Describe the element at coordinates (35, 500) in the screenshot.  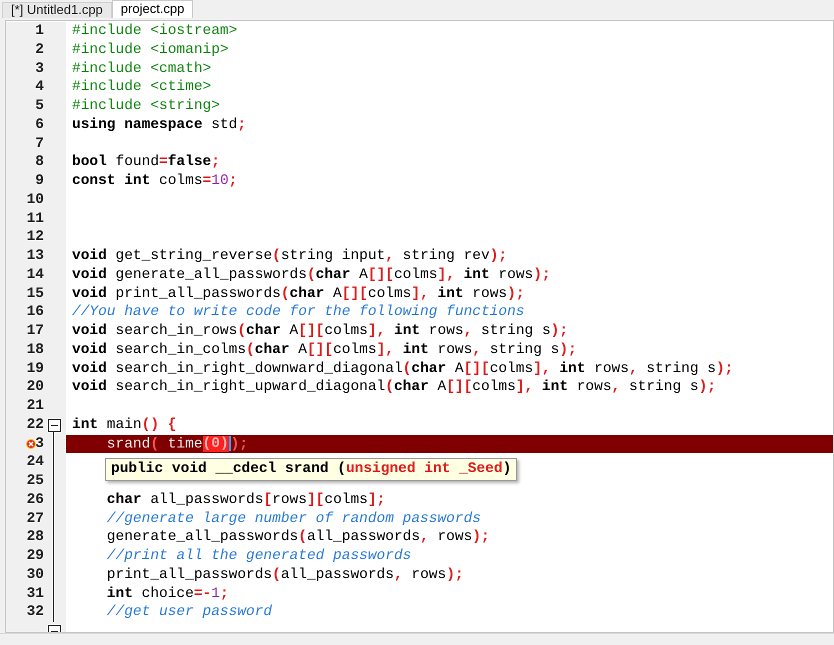
I see `line-number: 26` at that location.